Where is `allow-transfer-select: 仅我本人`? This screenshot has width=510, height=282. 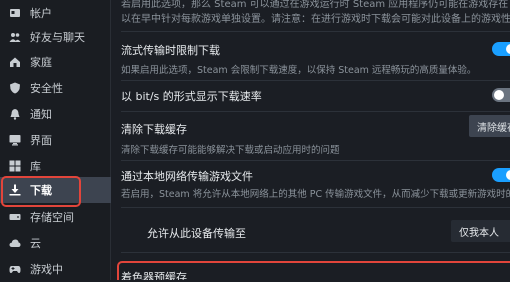
allow-transfer-select: 仅我本人 is located at coordinates (480, 231).